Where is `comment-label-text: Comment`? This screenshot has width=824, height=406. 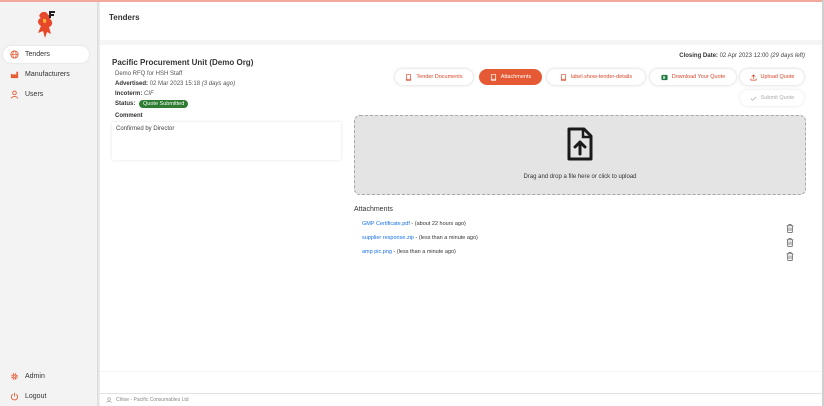 comment-label-text: Comment is located at coordinates (129, 116).